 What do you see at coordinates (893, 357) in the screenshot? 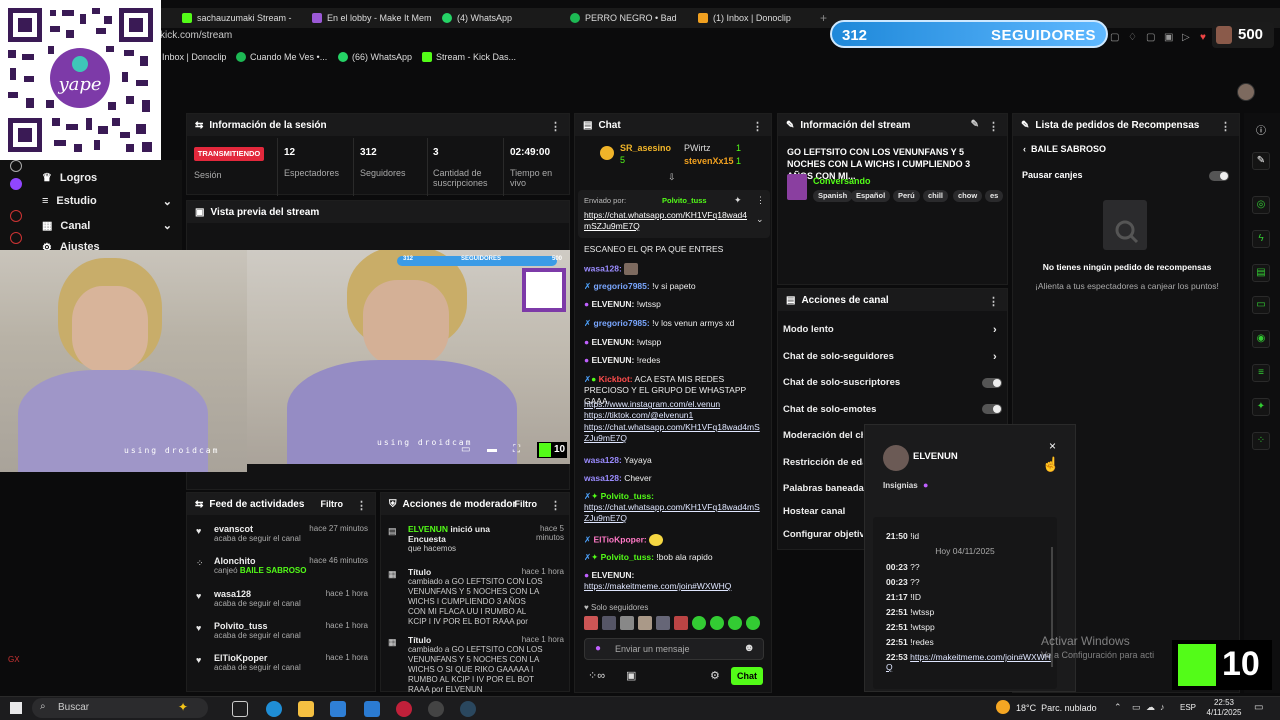
I see `action-followers-only: Chat de solo-seguidores ›` at bounding box center [893, 357].